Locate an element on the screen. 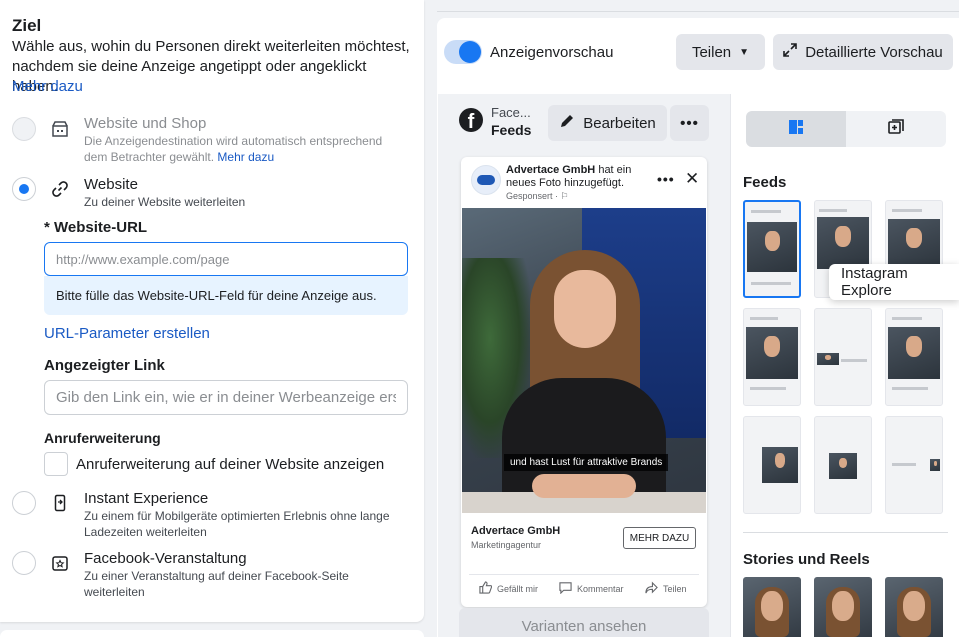  placement-thumb-instagram-stories is located at coordinates (843, 607).